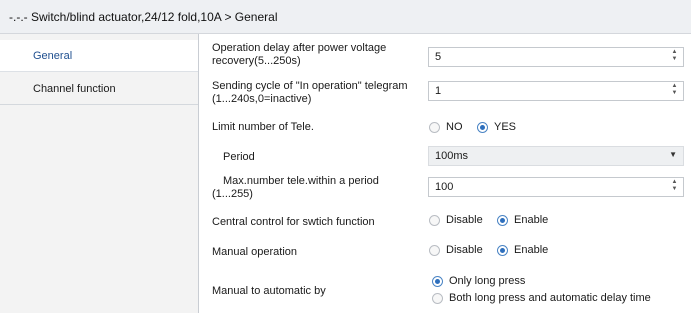 Image resolution: width=691 pixels, height=313 pixels. What do you see at coordinates (531, 220) in the screenshot?
I see `central-control-enable-label: Enable` at bounding box center [531, 220].